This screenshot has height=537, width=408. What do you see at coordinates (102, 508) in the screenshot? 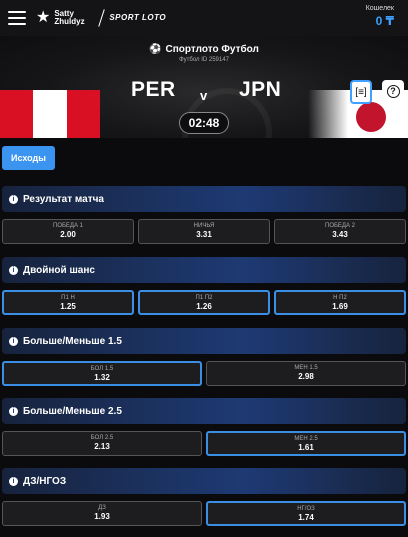
I see `odd-label: ДЗ` at bounding box center [102, 508].